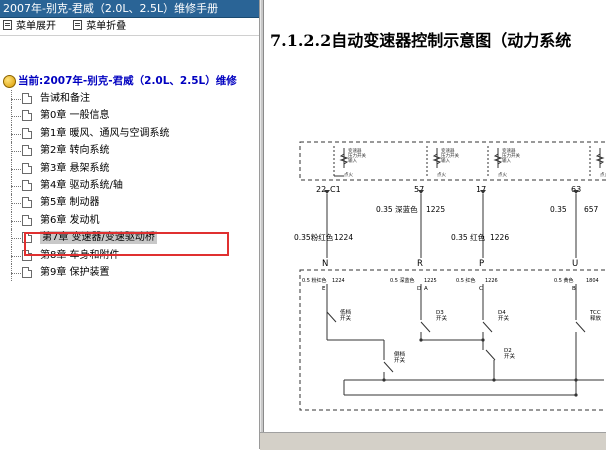  I want to click on switch-label: D3 开关, so click(442, 316).